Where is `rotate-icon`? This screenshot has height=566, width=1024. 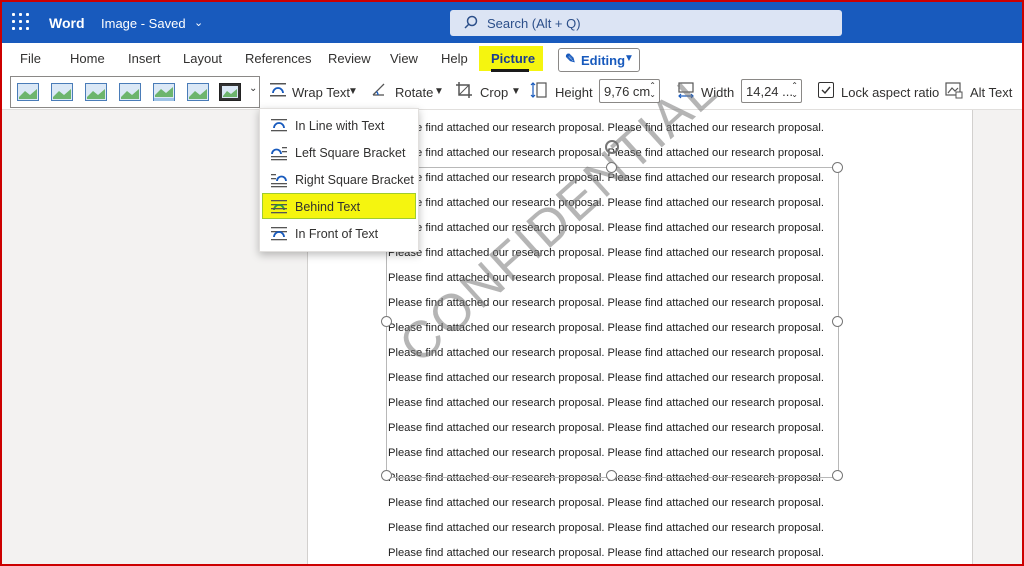 rotate-icon is located at coordinates (379, 90).